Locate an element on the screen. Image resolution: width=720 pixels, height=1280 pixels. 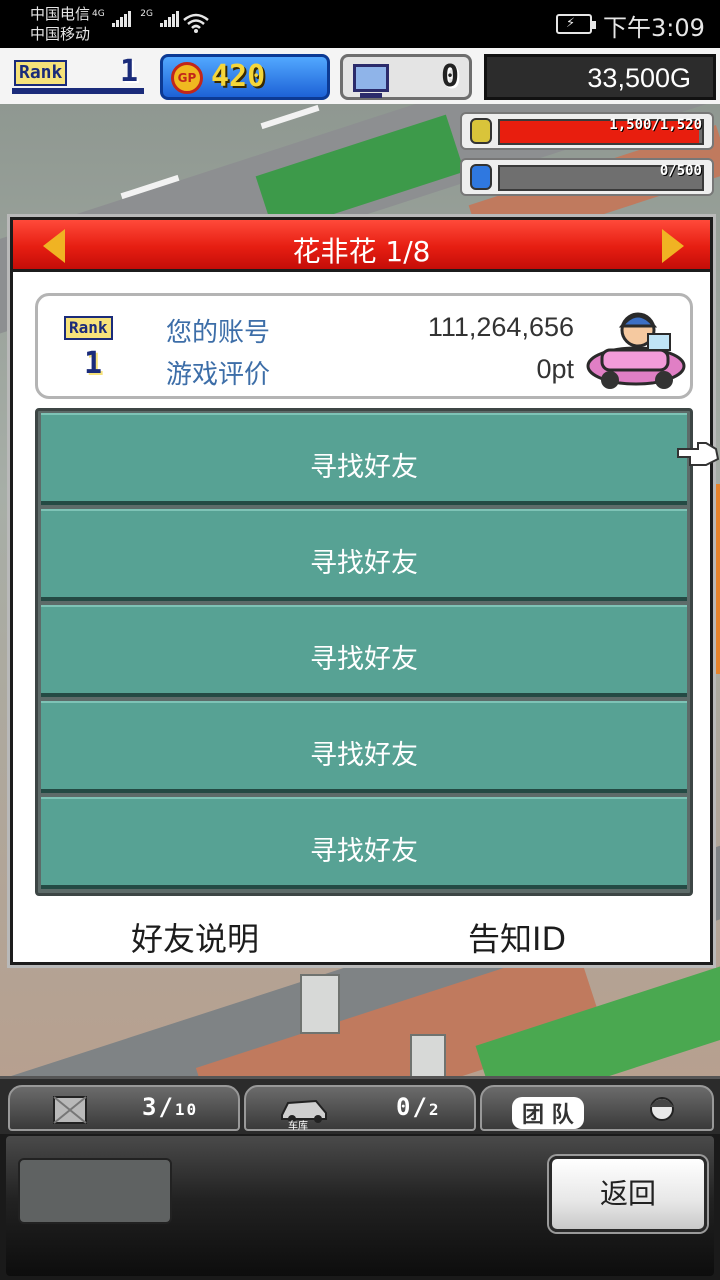
account-label: 您的账号 is located at coordinates (218, 333).